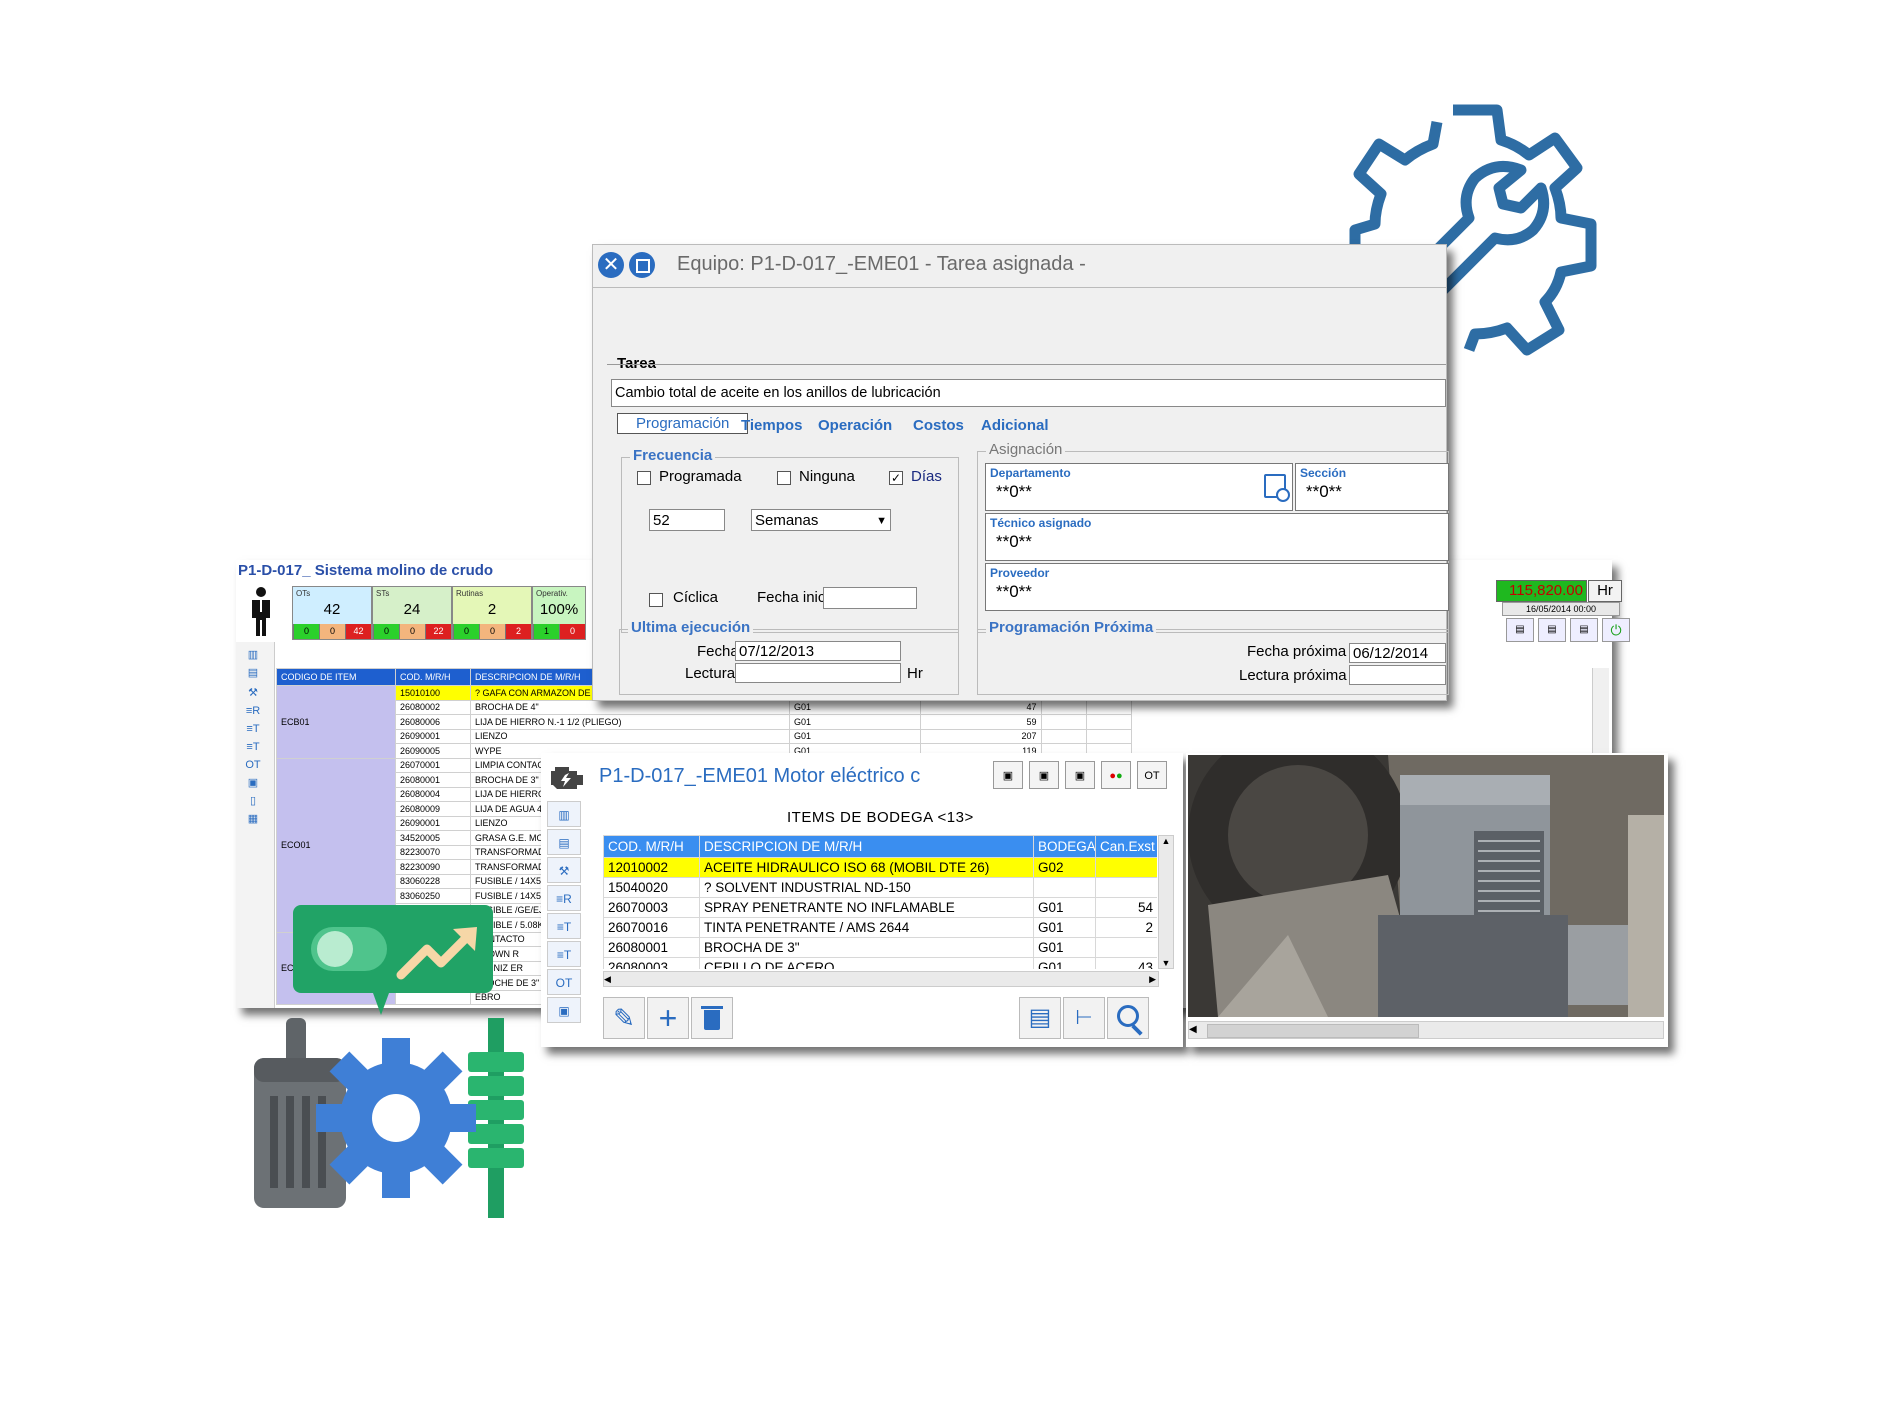  What do you see at coordinates (546, 631) in the screenshot?
I see `stat-sub-value: 1` at bounding box center [546, 631].